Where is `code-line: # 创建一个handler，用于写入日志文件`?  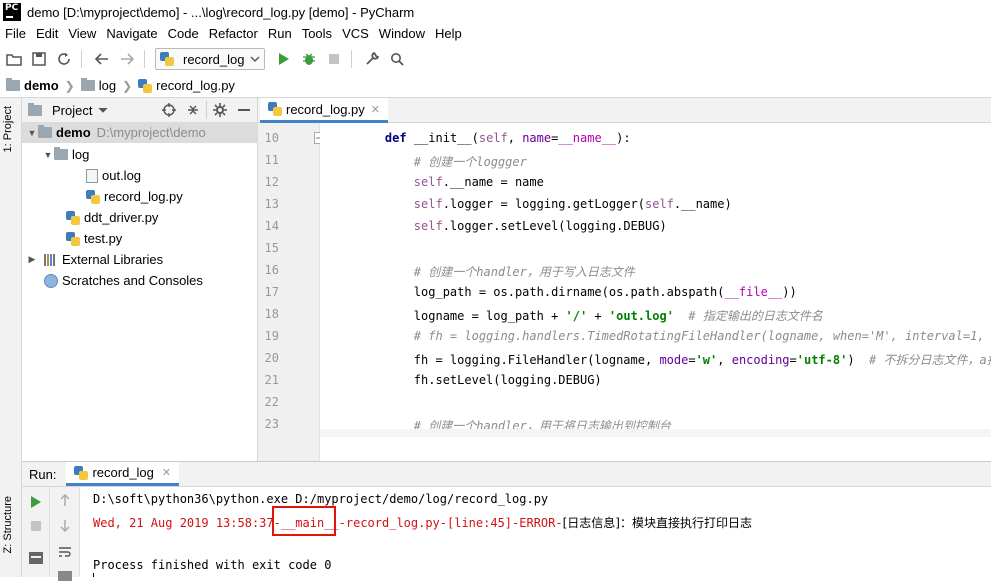 code-line: # 创建一个handler，用于写入日志文件 is located at coordinates (495, 271).